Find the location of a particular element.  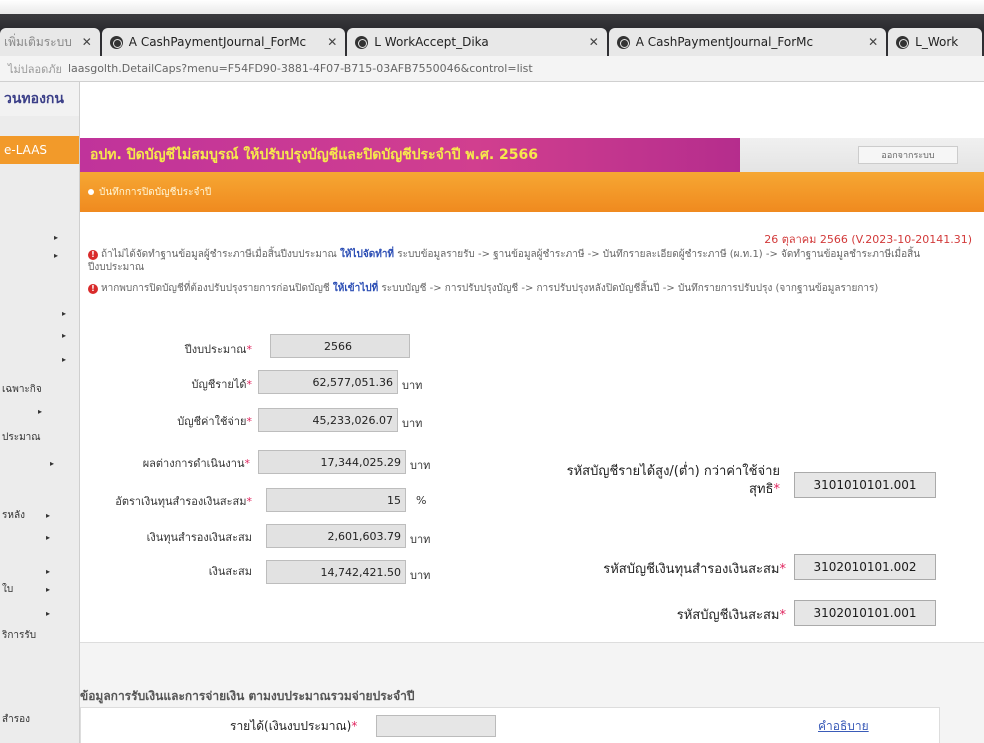

unit-percent: % is located at coordinates (421, 500).